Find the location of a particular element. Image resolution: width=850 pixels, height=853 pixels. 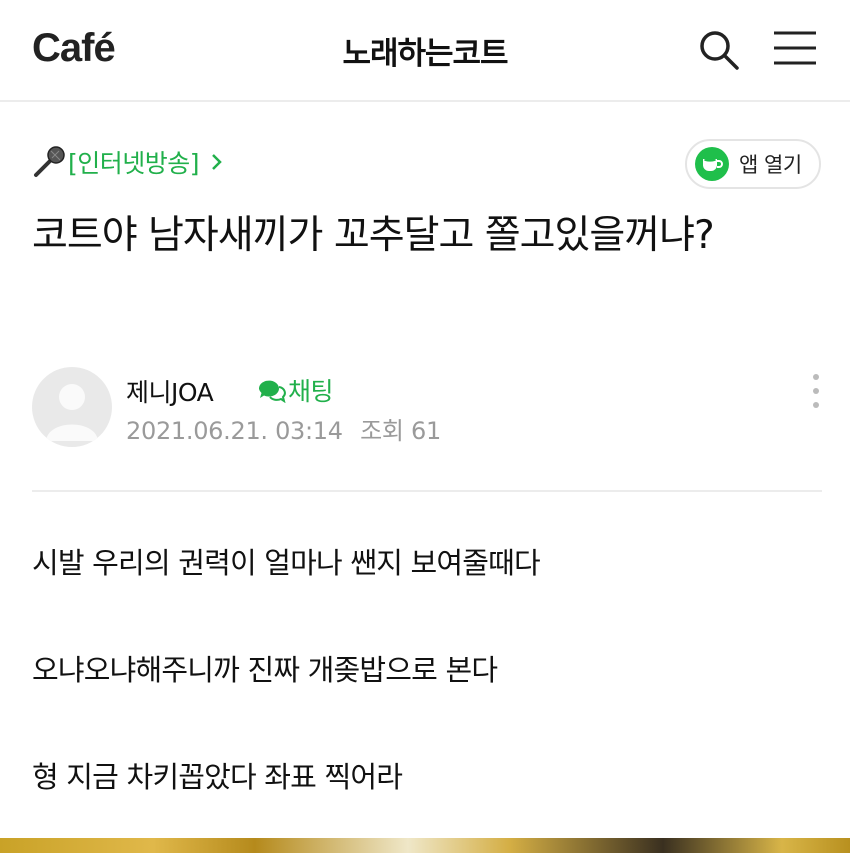

default-user-icon is located at coordinates (72, 412).